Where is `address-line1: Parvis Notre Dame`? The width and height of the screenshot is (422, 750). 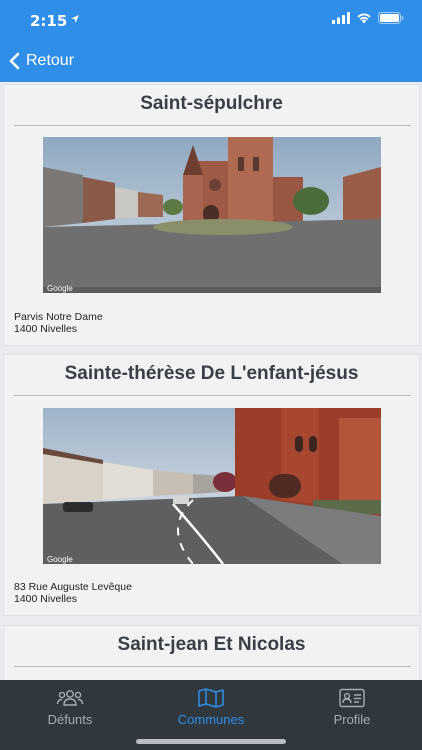 address-line1: Parvis Notre Dame is located at coordinates (58, 317).